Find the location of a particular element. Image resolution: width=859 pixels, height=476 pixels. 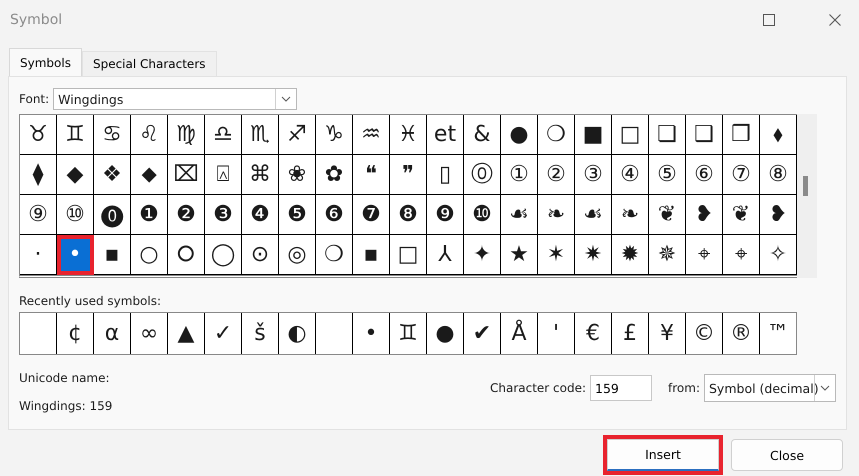

symbol-cell: ❑ is located at coordinates (704, 135).